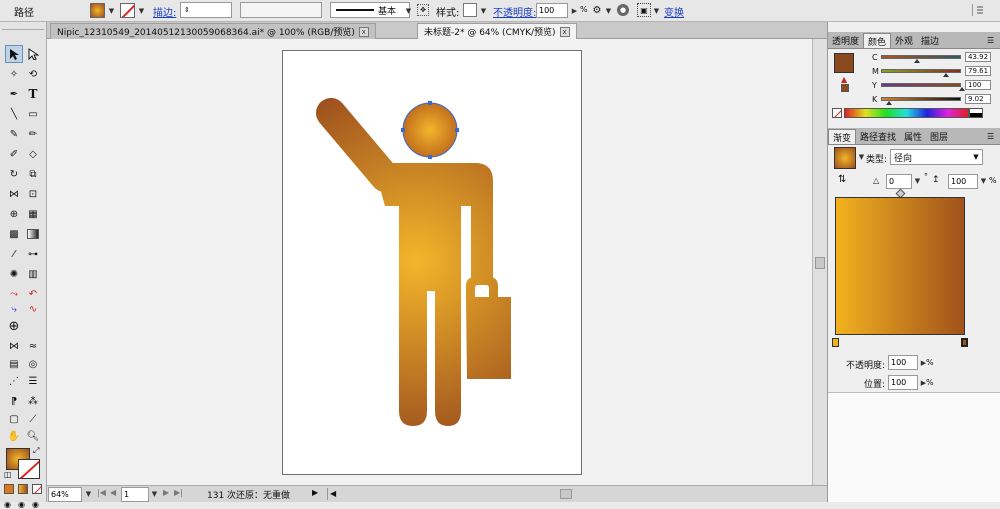  Describe the element at coordinates (878, 136) in the screenshot. I see `tab-pathfinder: 路径查找` at that location.